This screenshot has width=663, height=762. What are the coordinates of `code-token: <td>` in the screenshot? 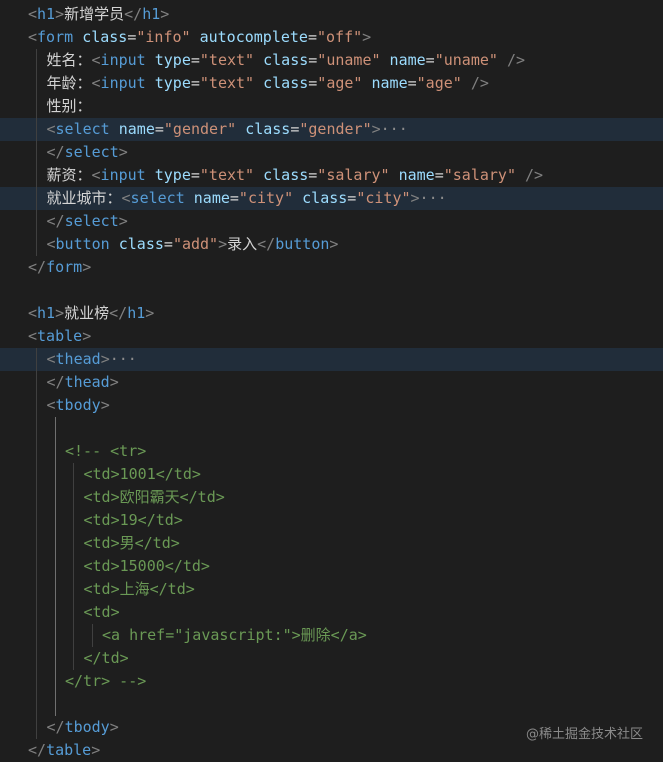 It's located at (101, 612).